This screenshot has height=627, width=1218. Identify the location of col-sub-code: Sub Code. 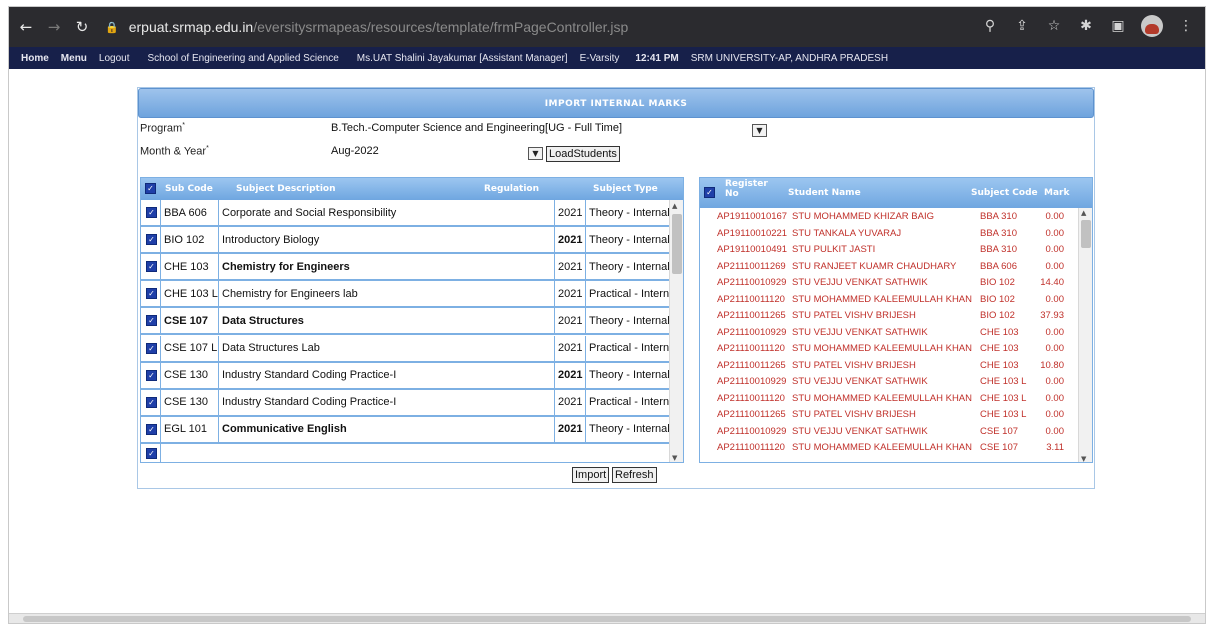
(189, 189).